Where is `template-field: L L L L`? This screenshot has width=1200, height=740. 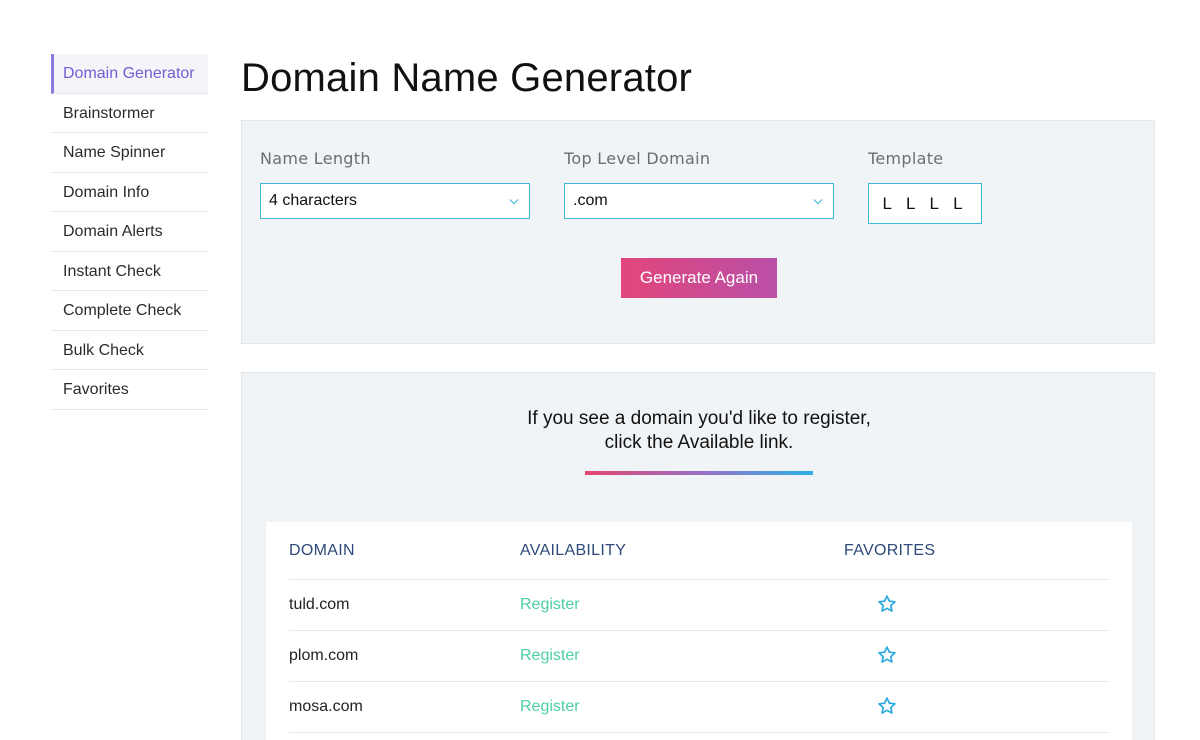
template-field: L L L L is located at coordinates (925, 203).